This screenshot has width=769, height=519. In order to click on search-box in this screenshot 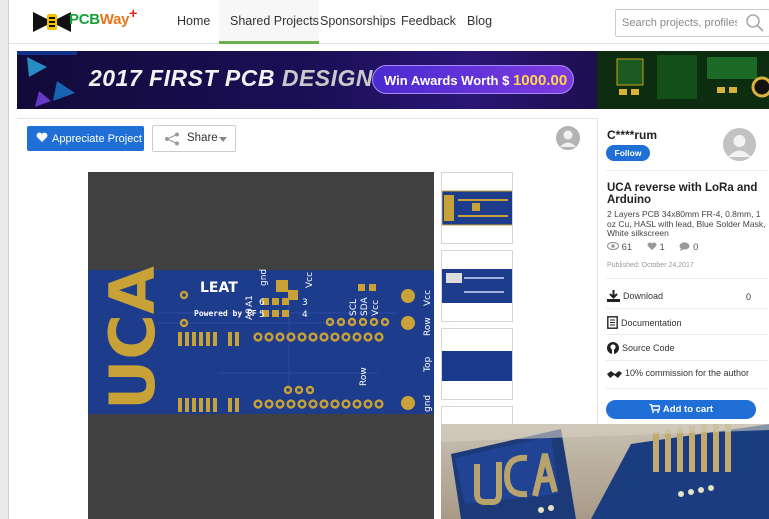, I will do `click(692, 23)`.